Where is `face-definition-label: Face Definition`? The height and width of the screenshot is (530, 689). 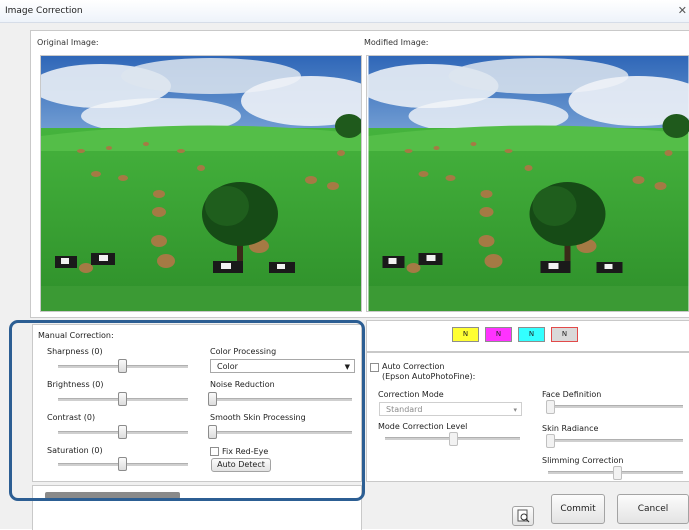
face-definition-label: Face Definition is located at coordinates (571, 394).